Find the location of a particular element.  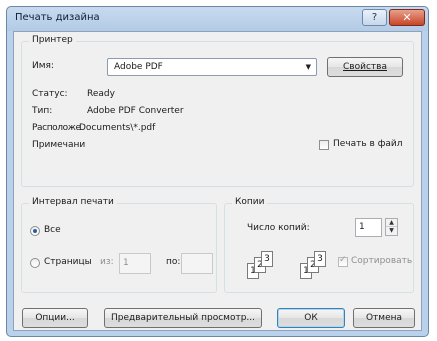

copies-count-label: Число копий: is located at coordinates (278, 228).